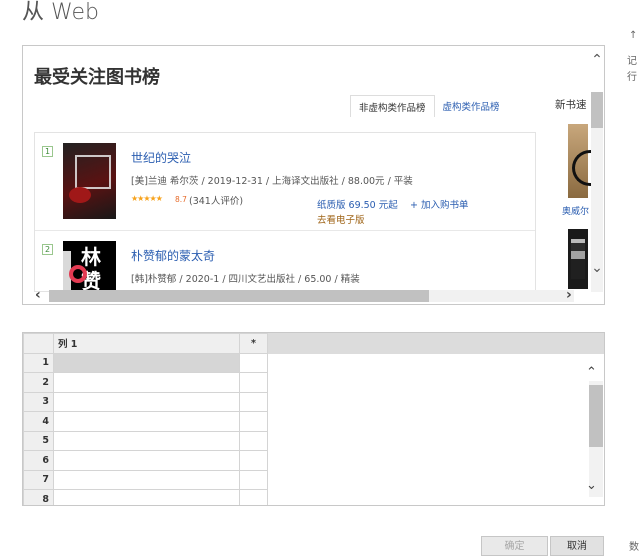 The width and height of the screenshot is (639, 557). What do you see at coordinates (392, 106) in the screenshot?
I see `tab-nonfiction: 非虚构类作品榜` at bounding box center [392, 106].